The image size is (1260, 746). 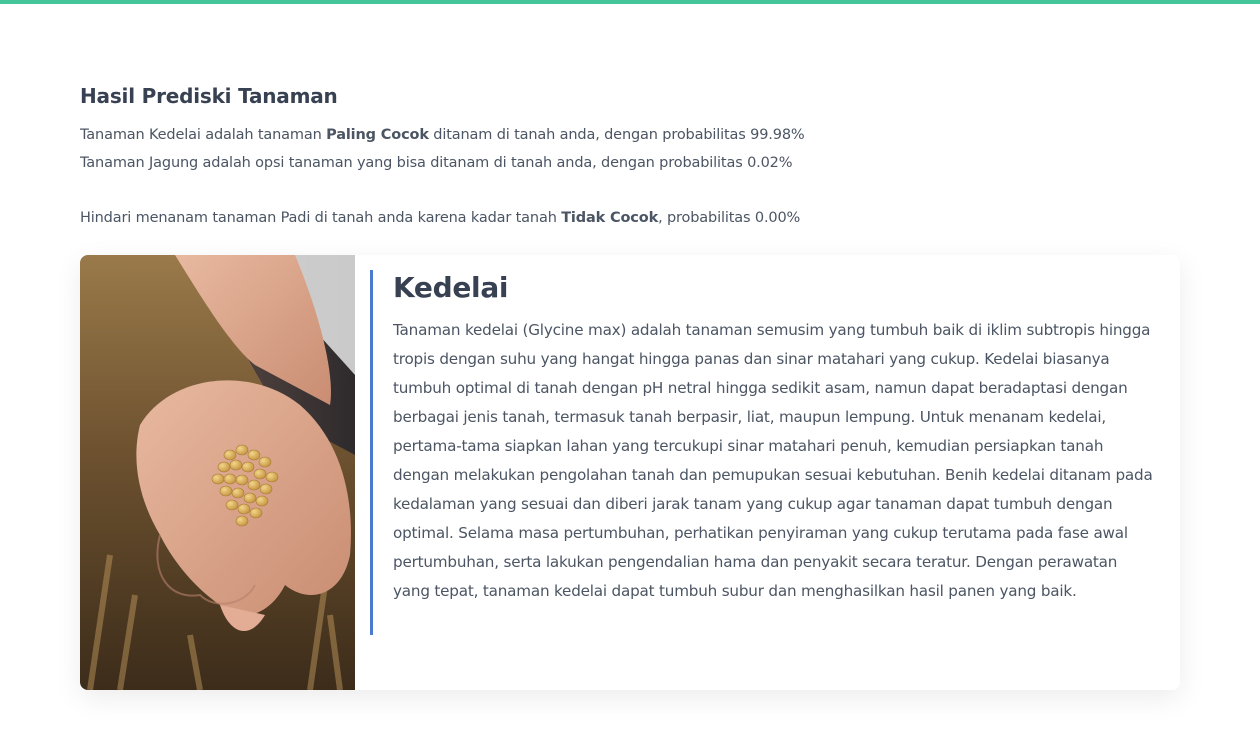 I want to click on soybean-hand-photo, so click(x=217, y=472).